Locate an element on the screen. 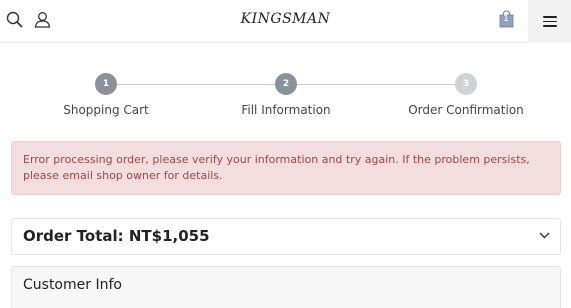 The width and height of the screenshot is (571, 308). order-total-label: Order Total: NT$1,055 is located at coordinates (116, 236).